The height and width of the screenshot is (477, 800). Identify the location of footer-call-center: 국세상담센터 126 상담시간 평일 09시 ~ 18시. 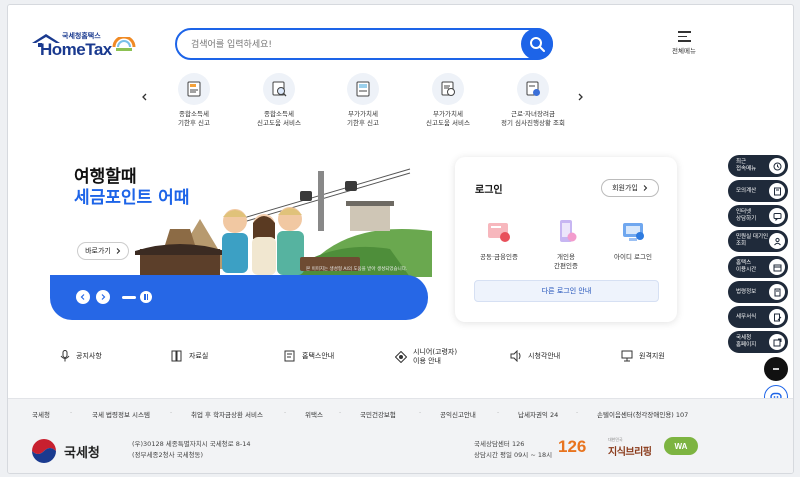
(513, 450).